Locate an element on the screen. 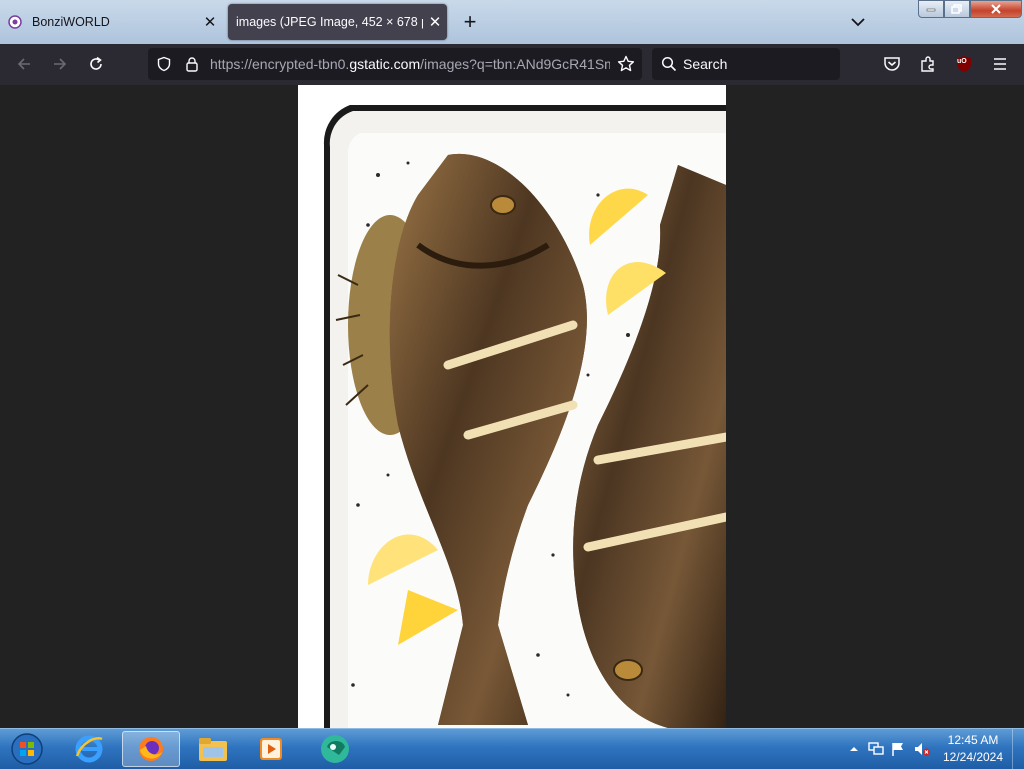 The height and width of the screenshot is (769, 1024). action-center-flag-icon is located at coordinates (898, 749).